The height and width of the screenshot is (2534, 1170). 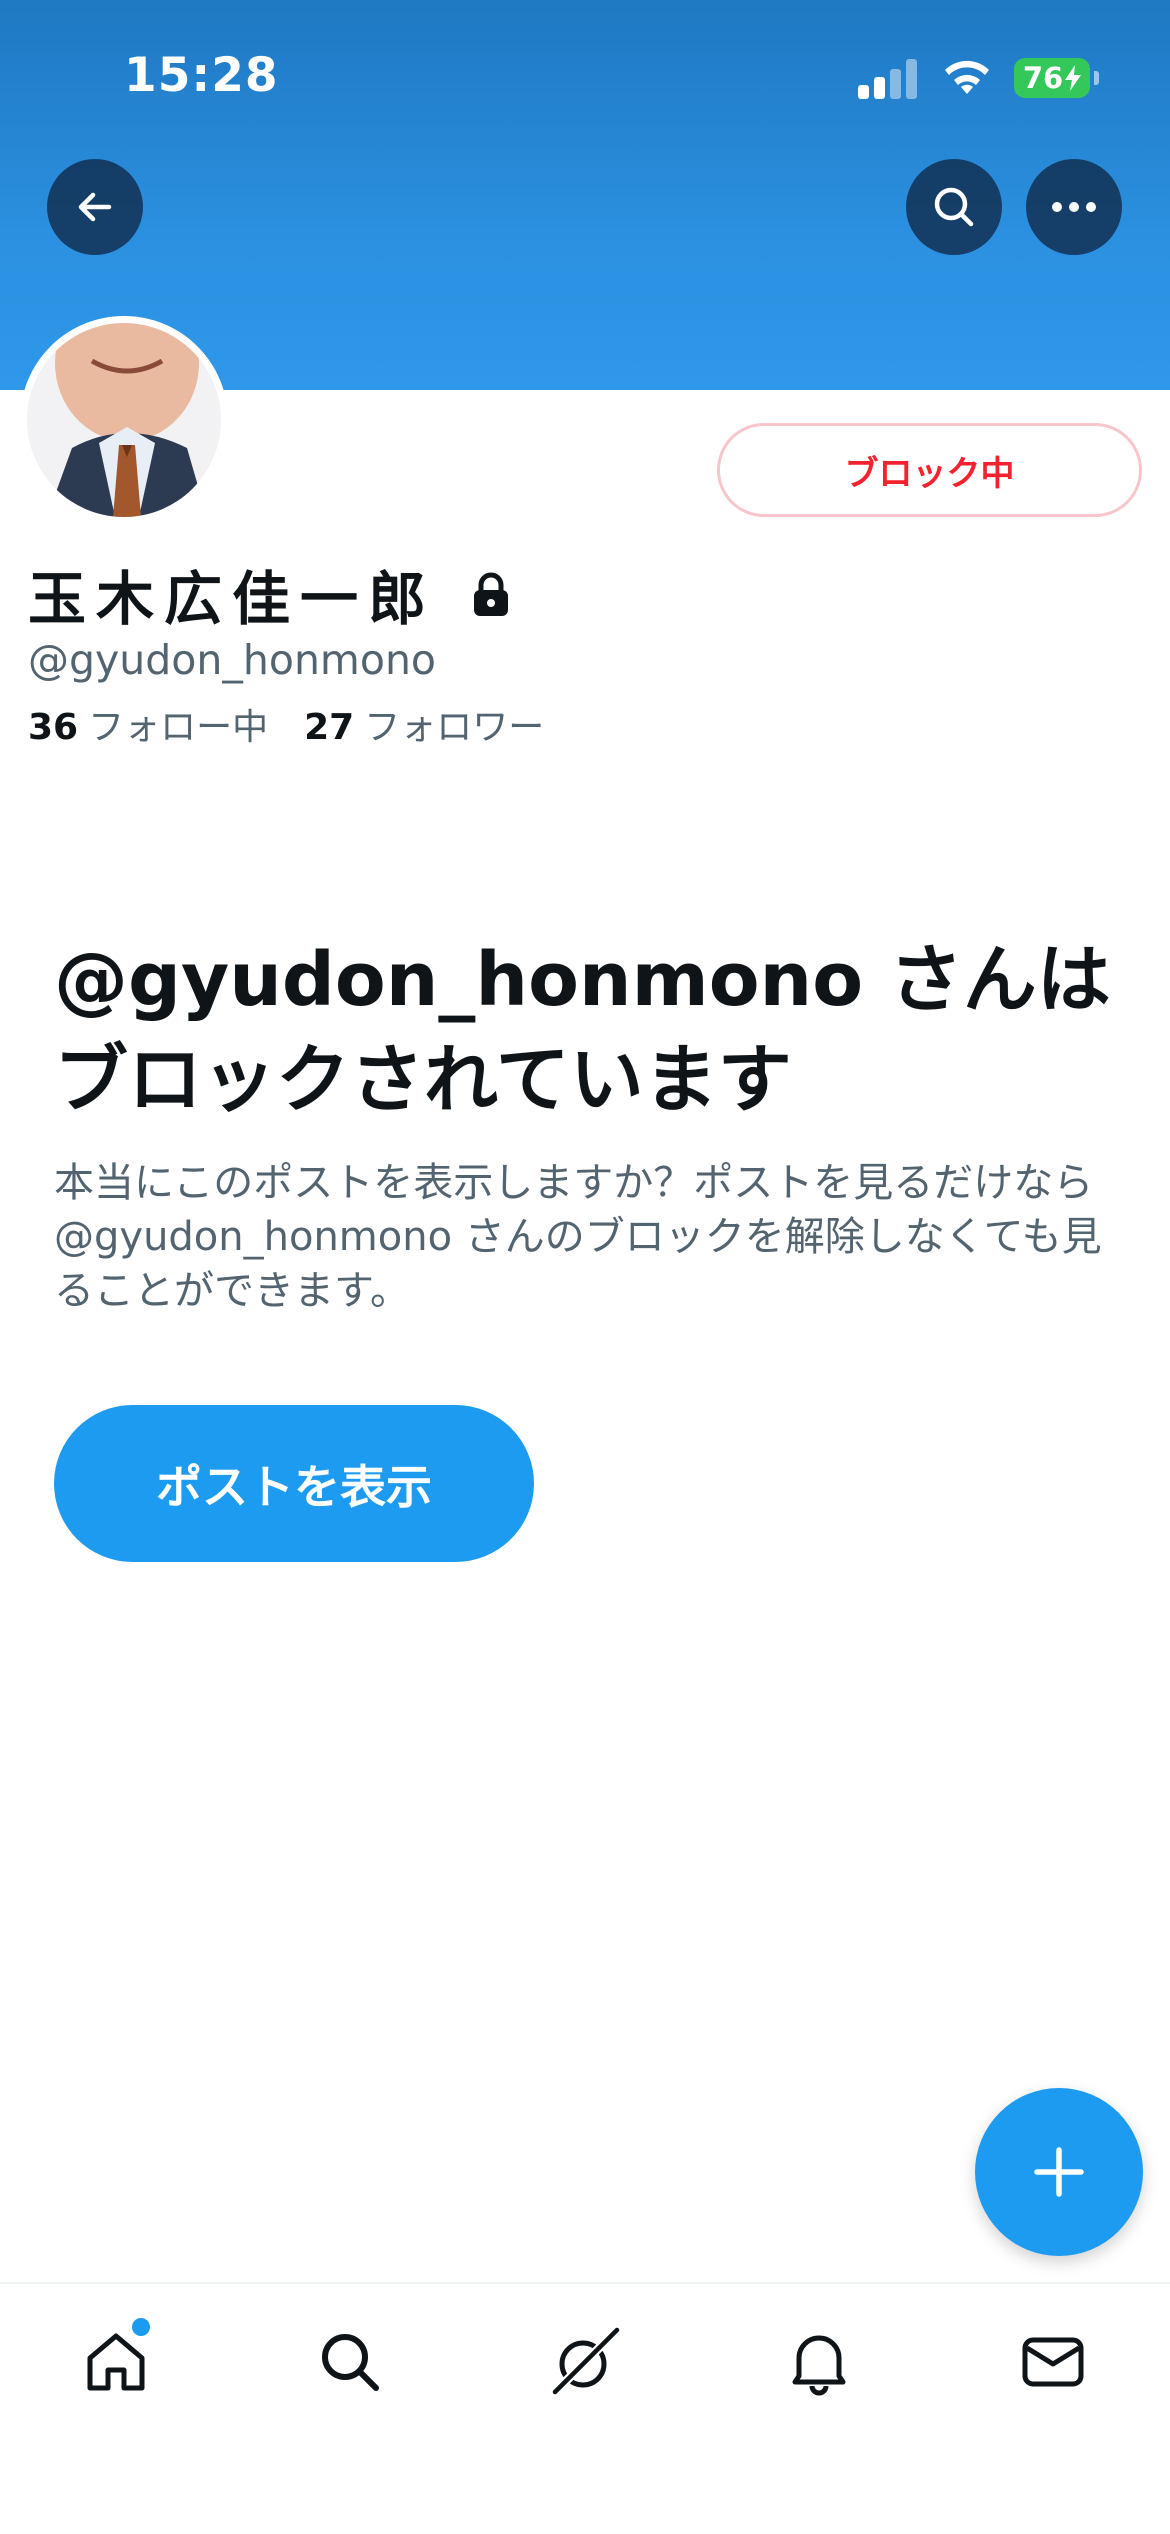 What do you see at coordinates (141, 2327) in the screenshot?
I see `home-notification-dot` at bounding box center [141, 2327].